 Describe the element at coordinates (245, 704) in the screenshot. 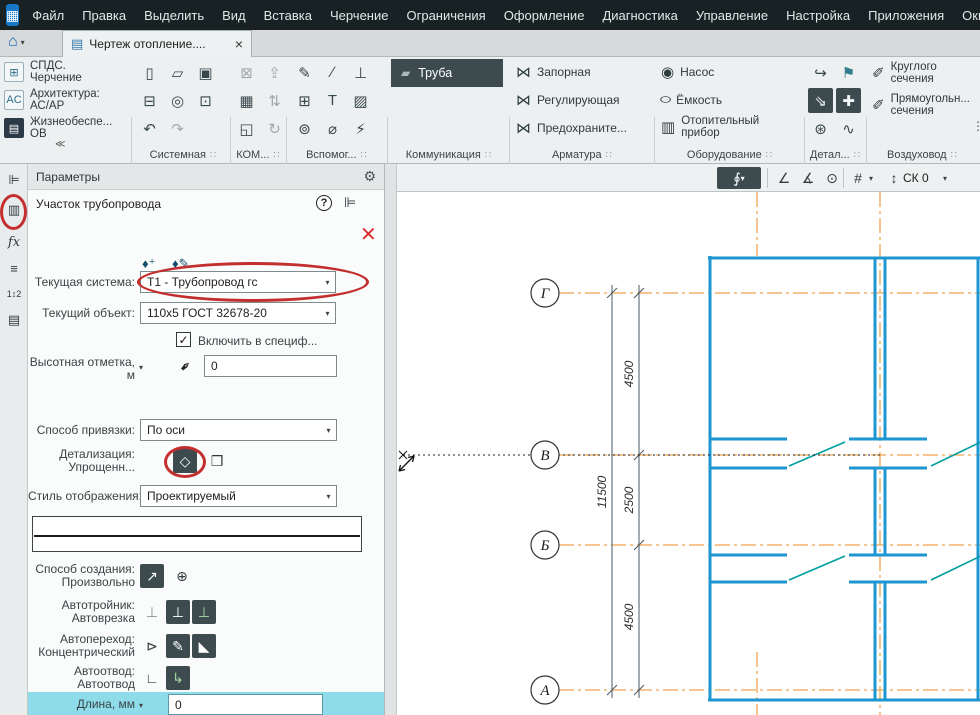

I see `length-input: 0` at that location.